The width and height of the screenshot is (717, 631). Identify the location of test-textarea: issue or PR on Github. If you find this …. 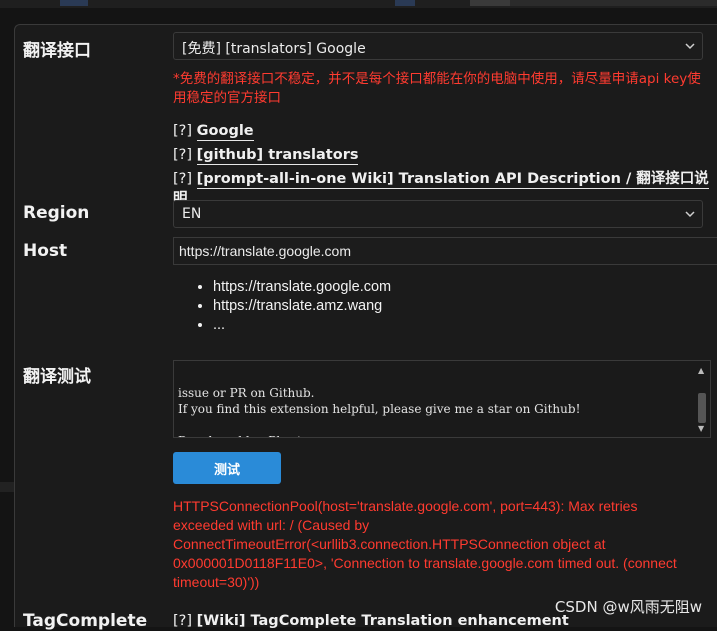
(442, 399).